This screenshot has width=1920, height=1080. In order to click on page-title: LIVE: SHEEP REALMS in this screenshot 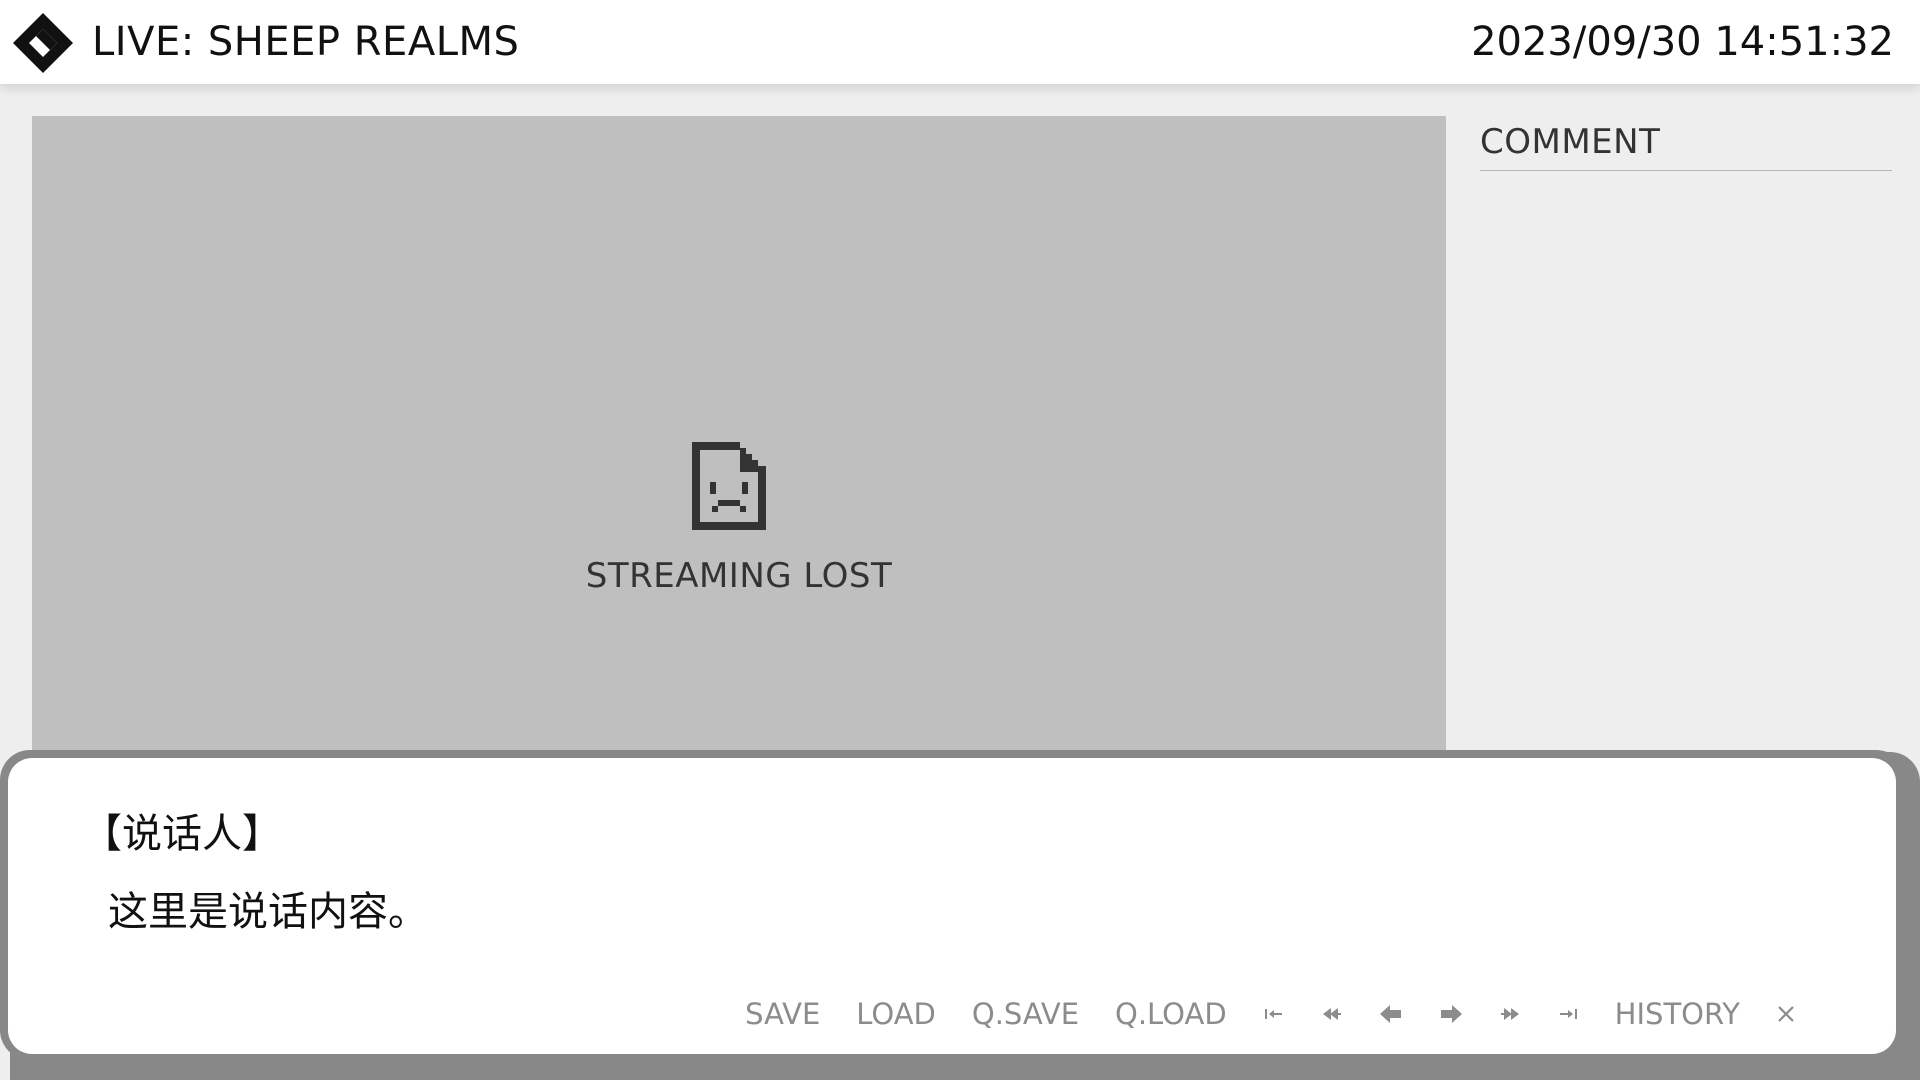, I will do `click(306, 42)`.